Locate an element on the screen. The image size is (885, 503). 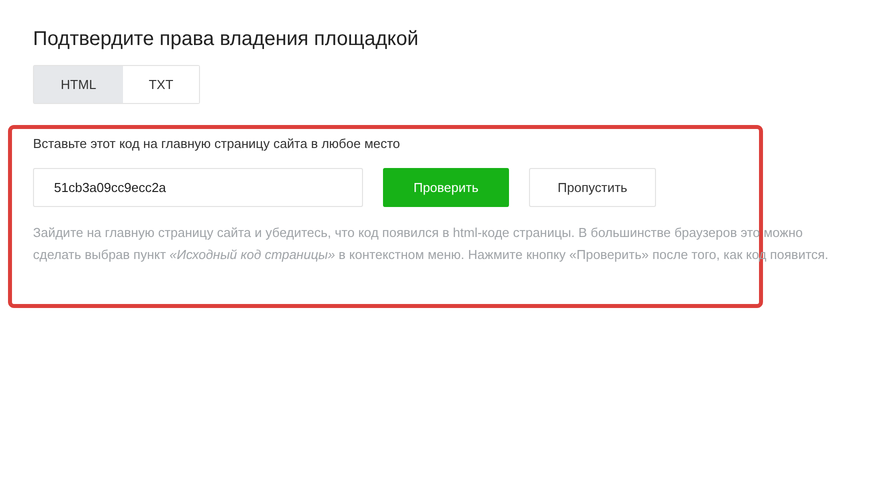
skip-button: Пропустить is located at coordinates (592, 187).